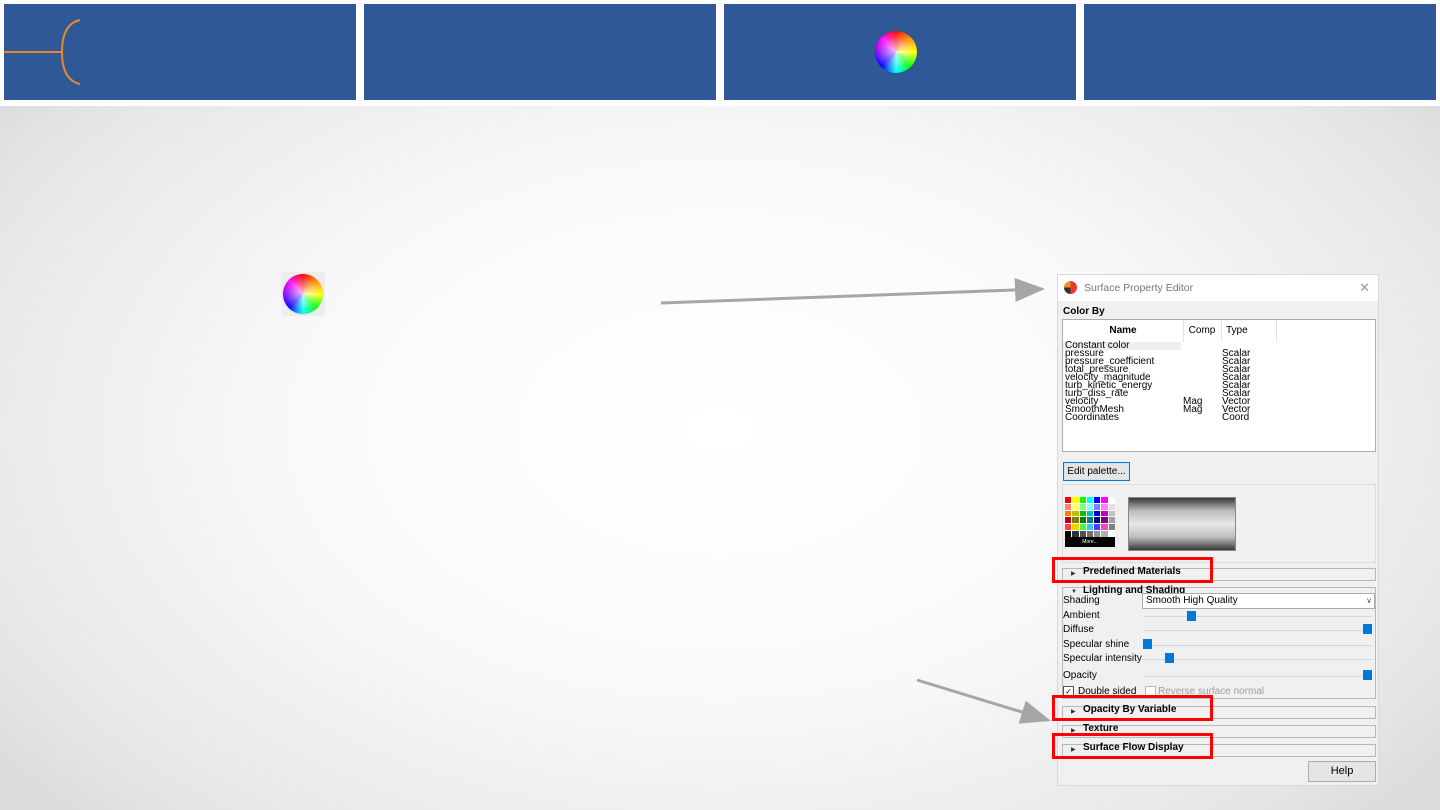 This screenshot has height=810, width=1440. What do you see at coordinates (1084, 311) in the screenshot?
I see `color-by-label: Color By` at bounding box center [1084, 311].